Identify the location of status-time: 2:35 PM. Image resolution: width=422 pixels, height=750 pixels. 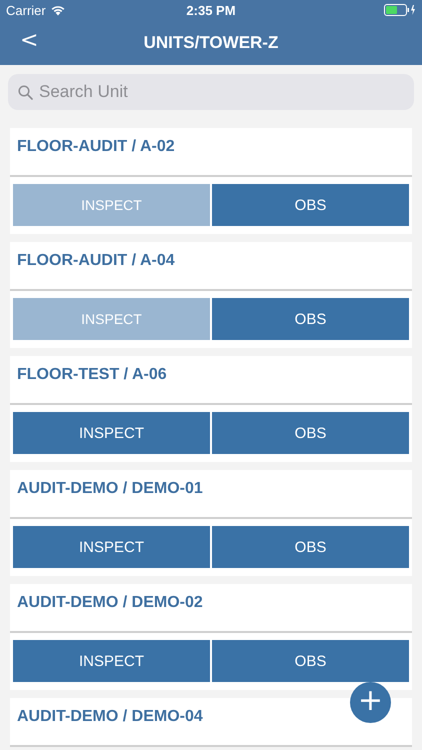
(211, 10).